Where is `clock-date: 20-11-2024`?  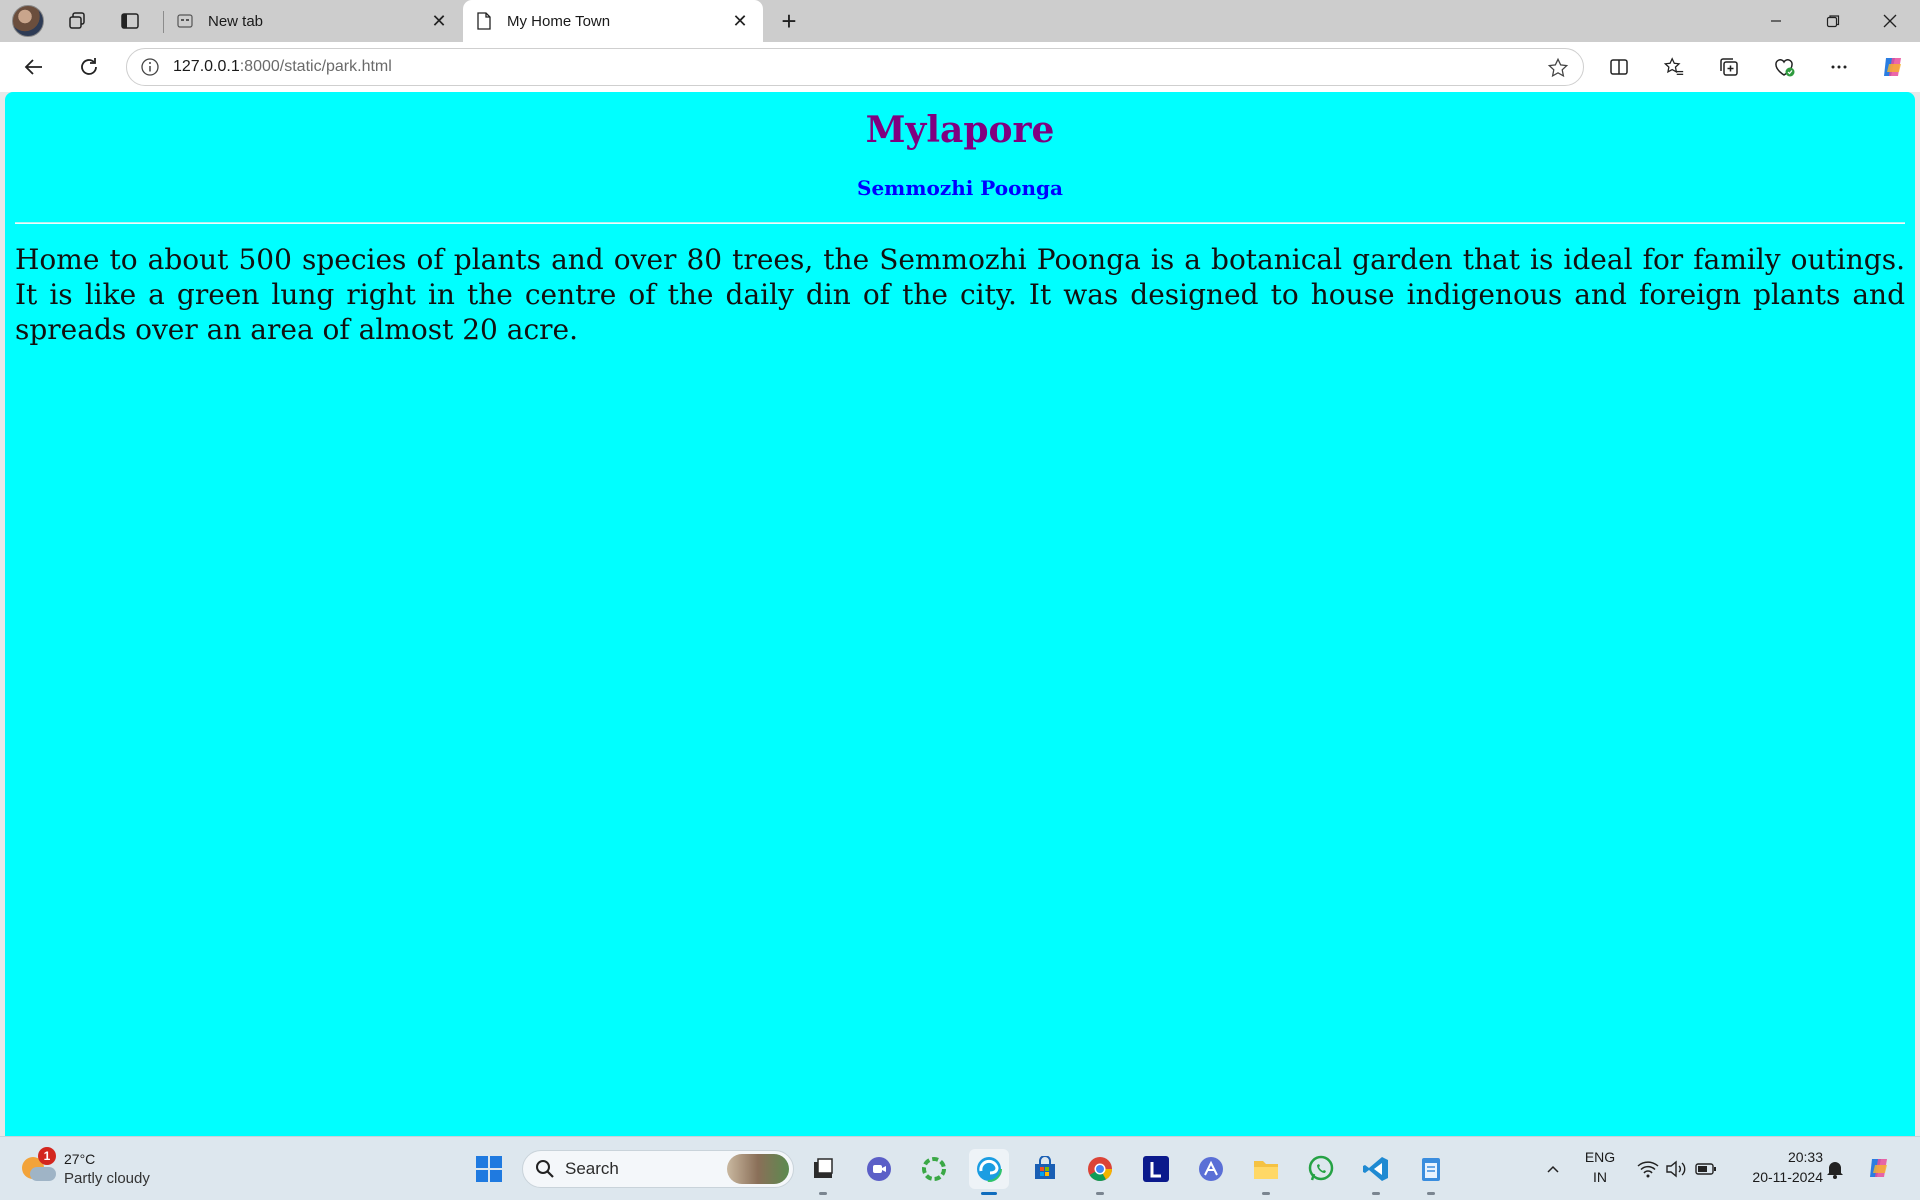 clock-date: 20-11-2024 is located at coordinates (1787, 1177).